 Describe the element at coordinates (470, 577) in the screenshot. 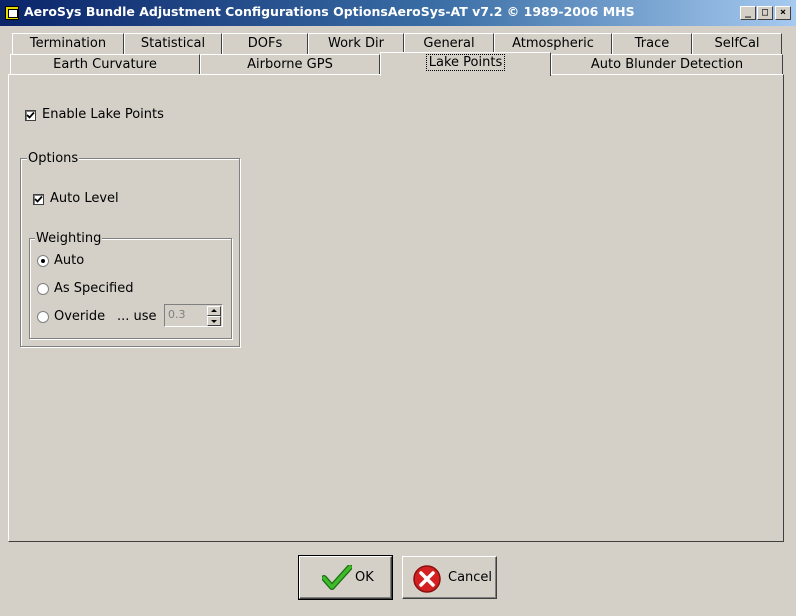

I see `cancel-button-label: Cancel` at that location.